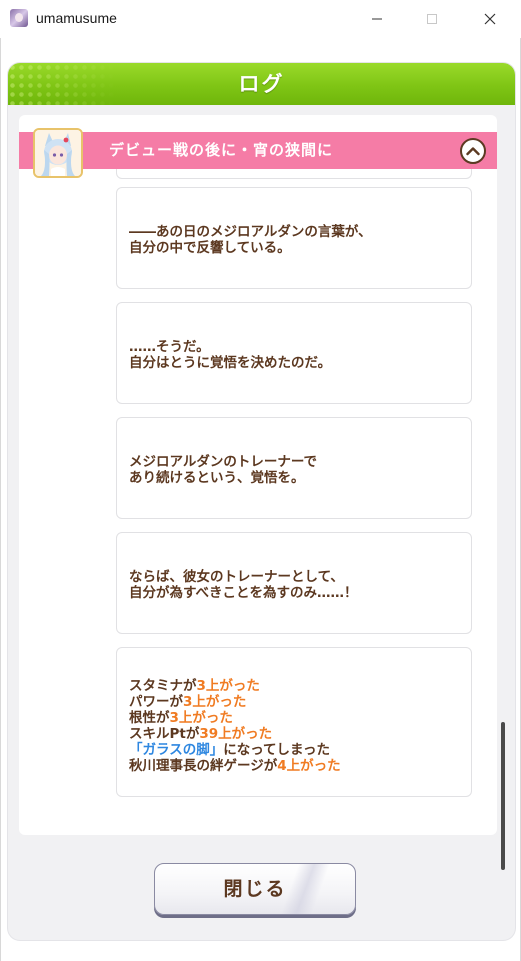 Image resolution: width=521 pixels, height=961 pixels. What do you see at coordinates (210, 248) in the screenshot?
I see `entry-line: 自分の中で反響している。` at bounding box center [210, 248].